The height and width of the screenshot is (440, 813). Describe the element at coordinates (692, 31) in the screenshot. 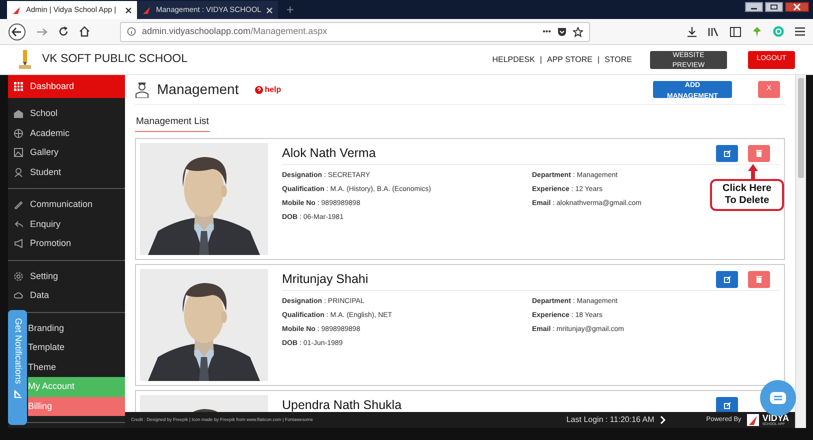

I see `download-icon` at that location.